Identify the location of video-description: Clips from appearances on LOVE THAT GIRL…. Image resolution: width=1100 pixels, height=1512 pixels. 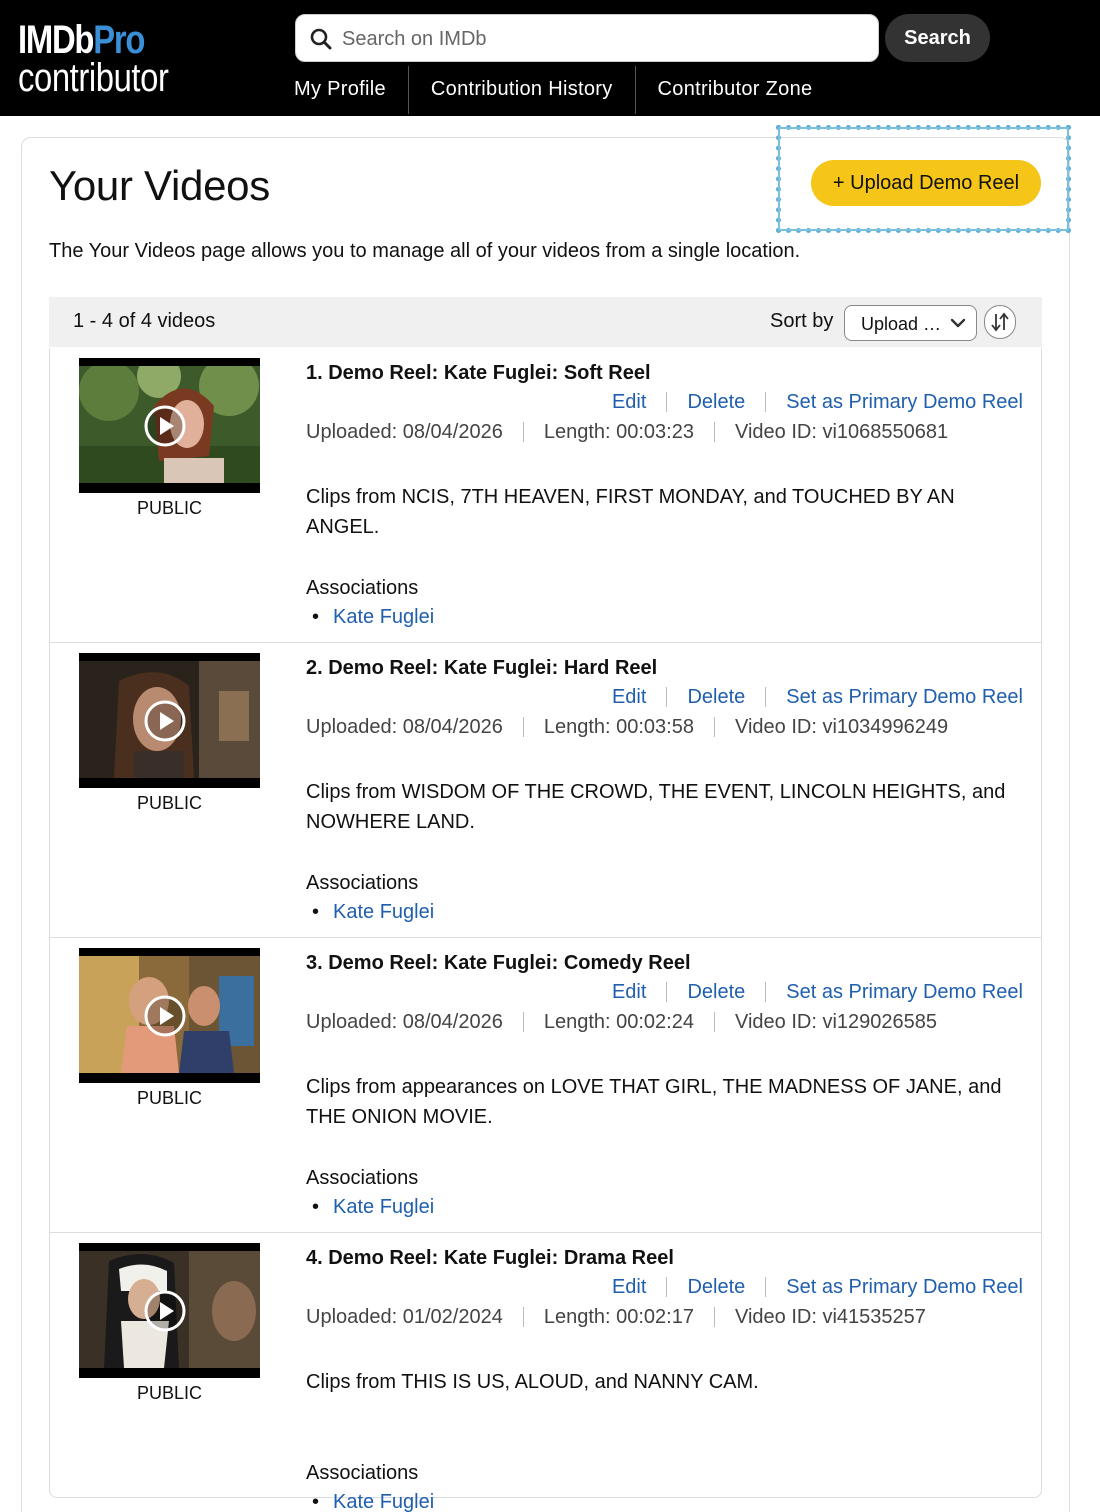
(654, 1102).